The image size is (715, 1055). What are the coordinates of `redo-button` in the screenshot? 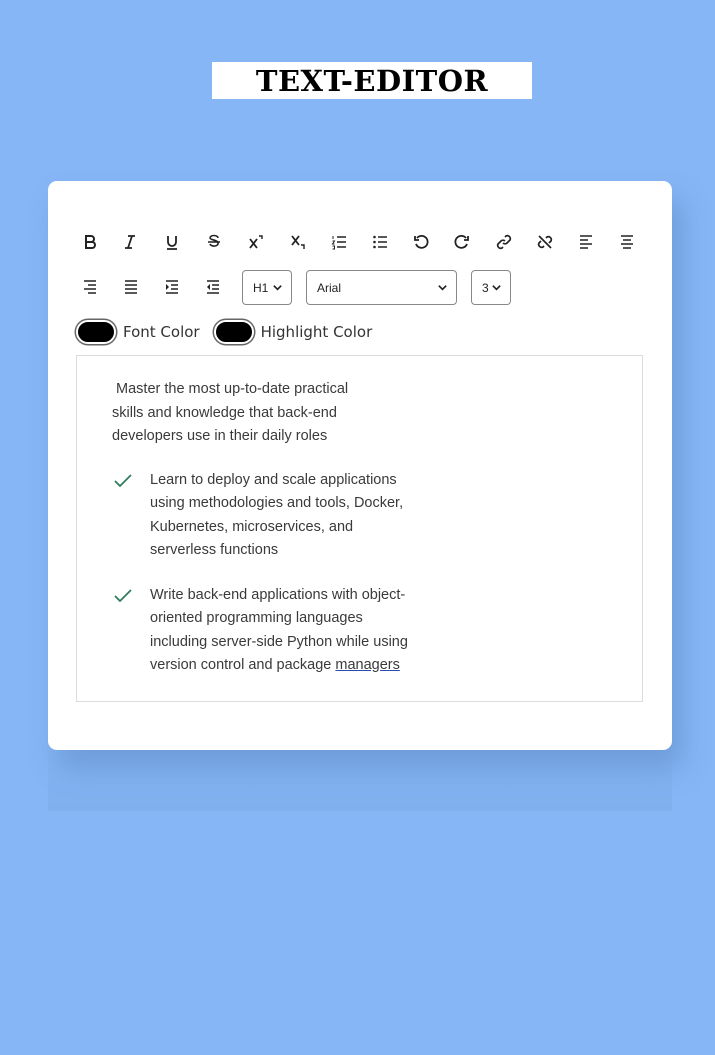 It's located at (462, 242).